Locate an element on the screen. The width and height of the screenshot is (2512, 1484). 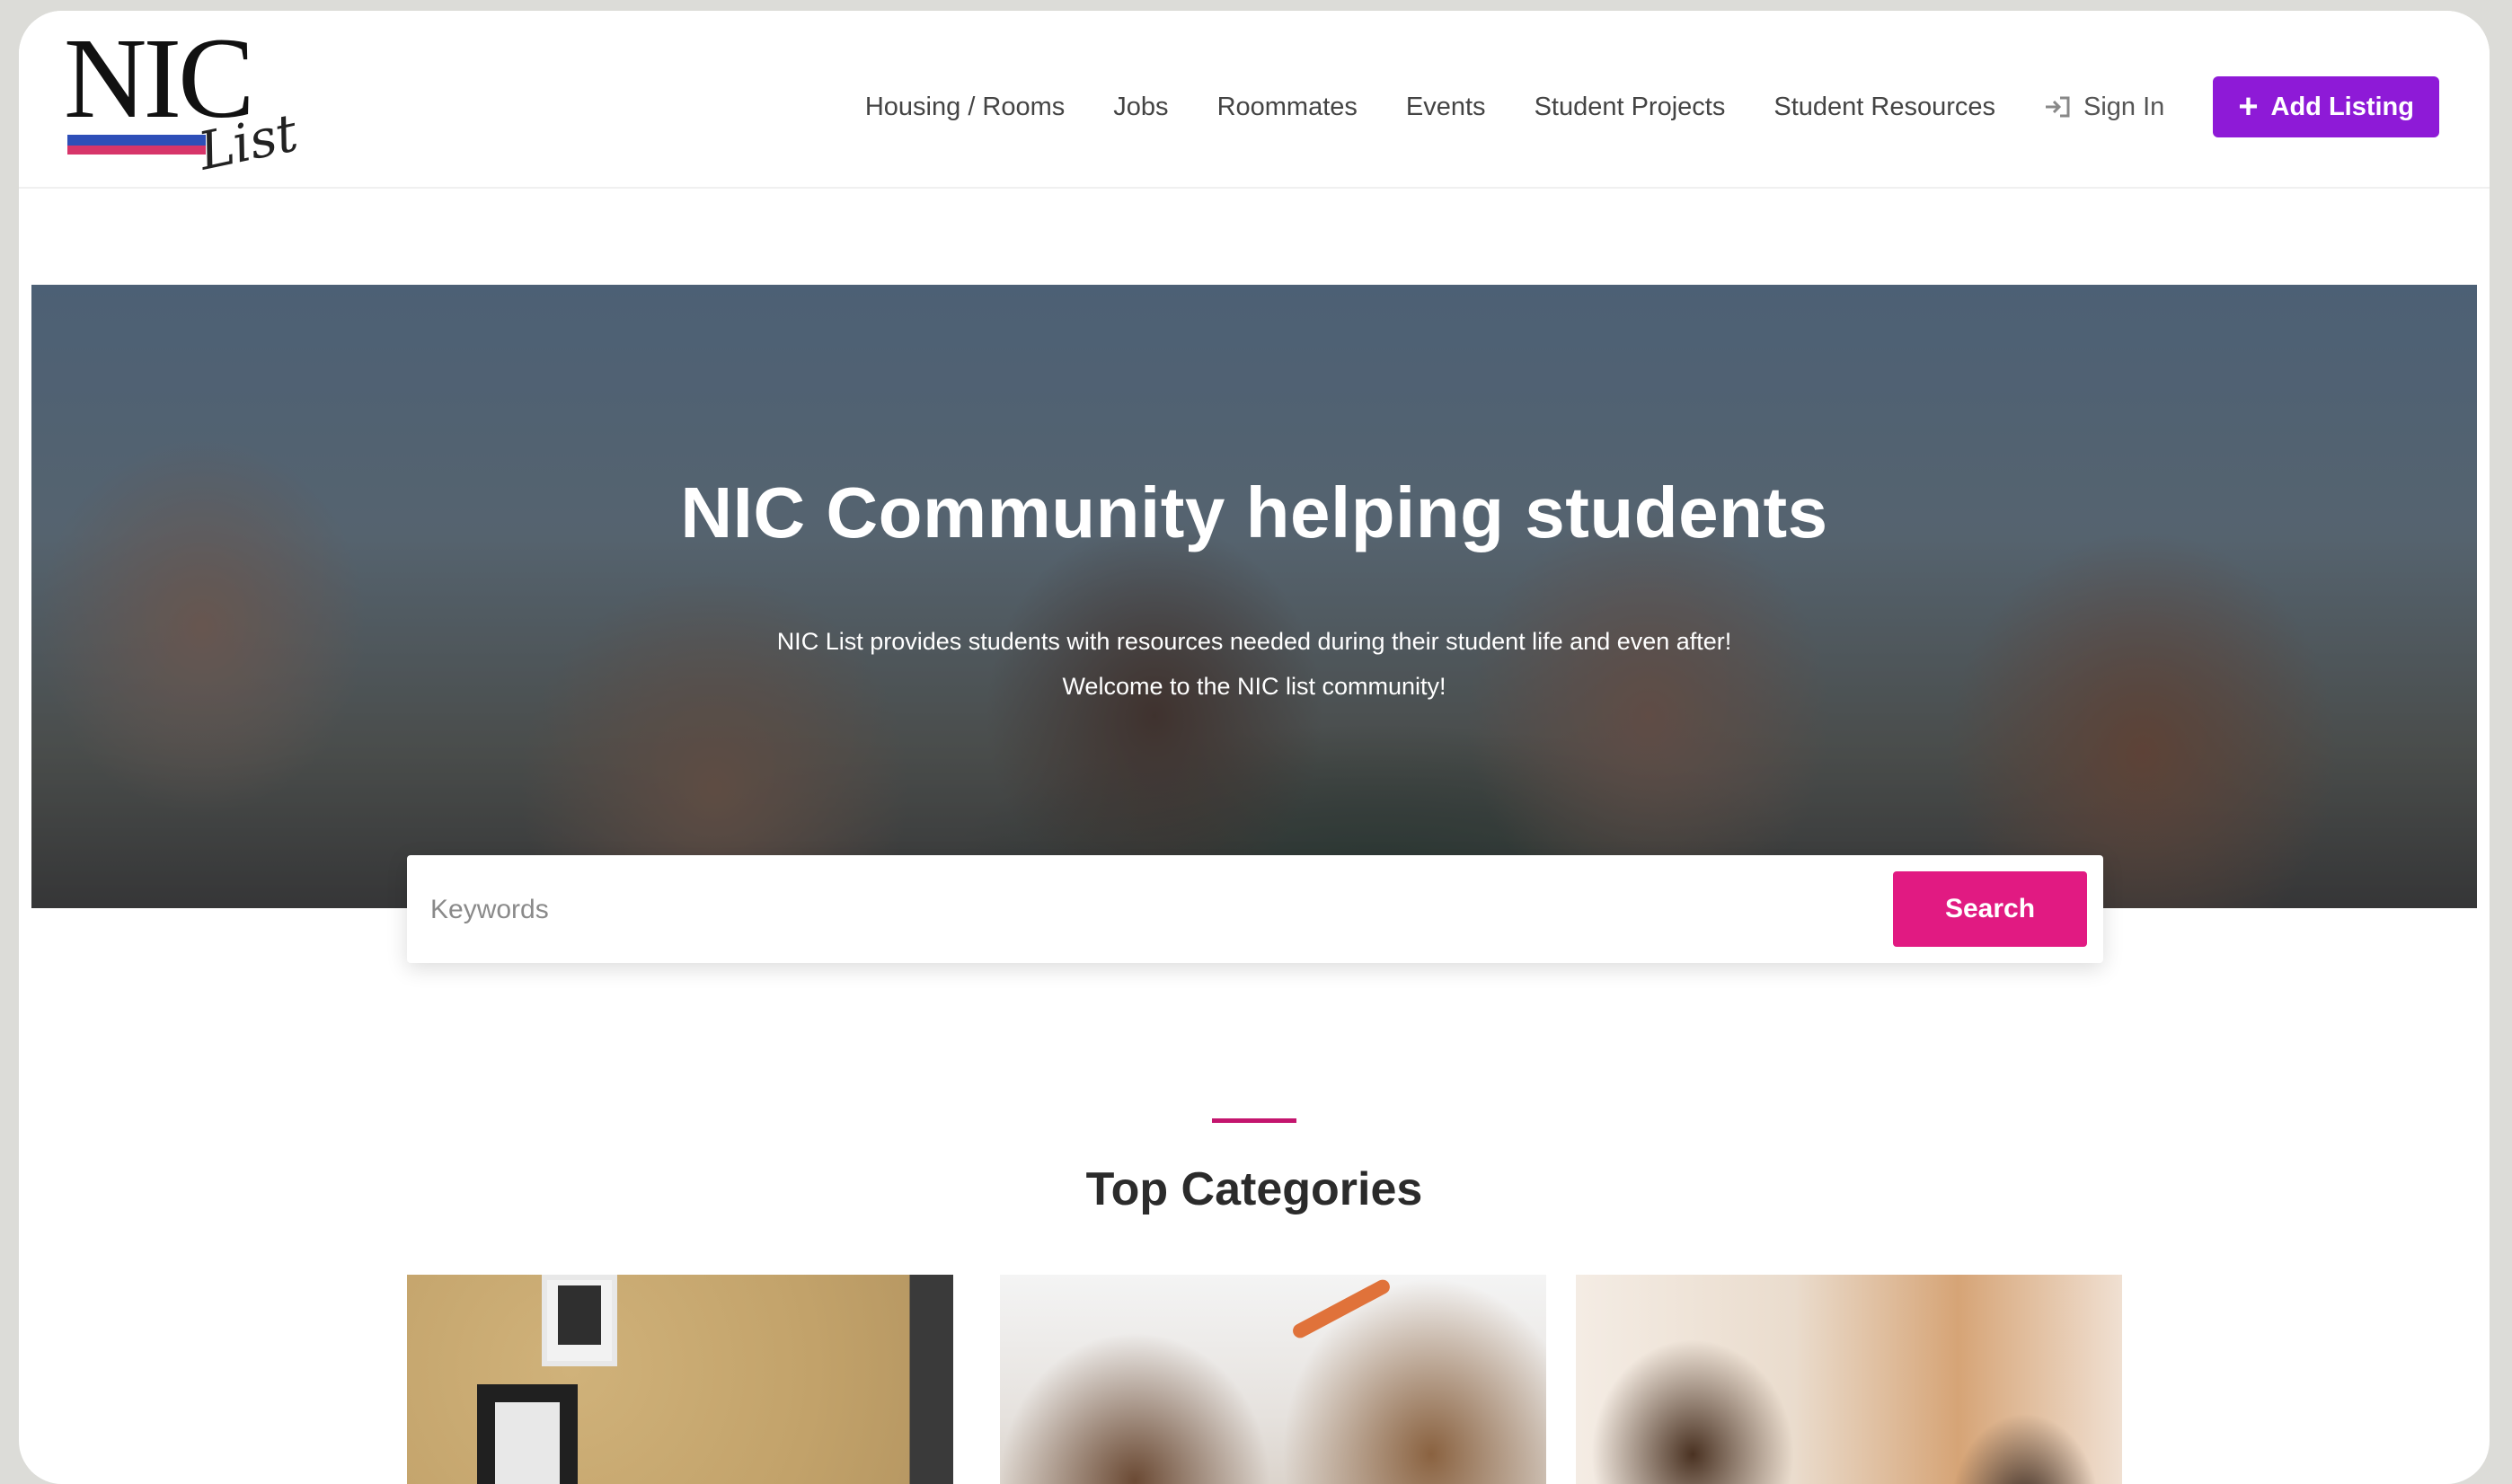
add-listing-label: Add Listing is located at coordinates (2342, 106).